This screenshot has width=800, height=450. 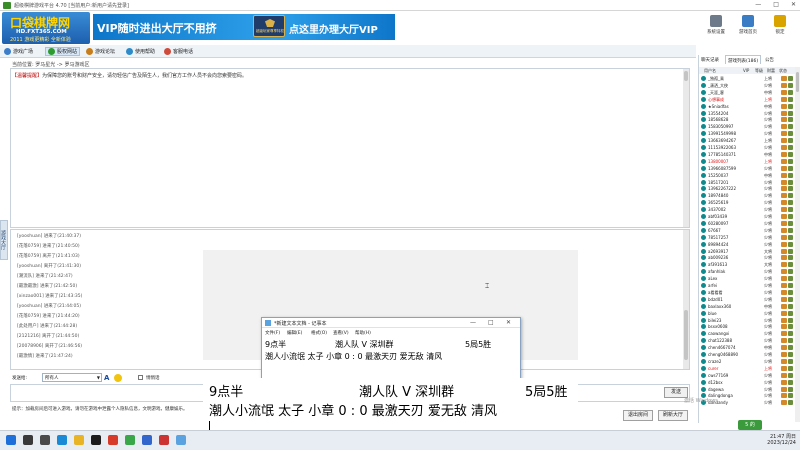 What do you see at coordinates (747, 389) in the screenshot?
I see `user-row: dagewa 少将` at bounding box center [747, 389].